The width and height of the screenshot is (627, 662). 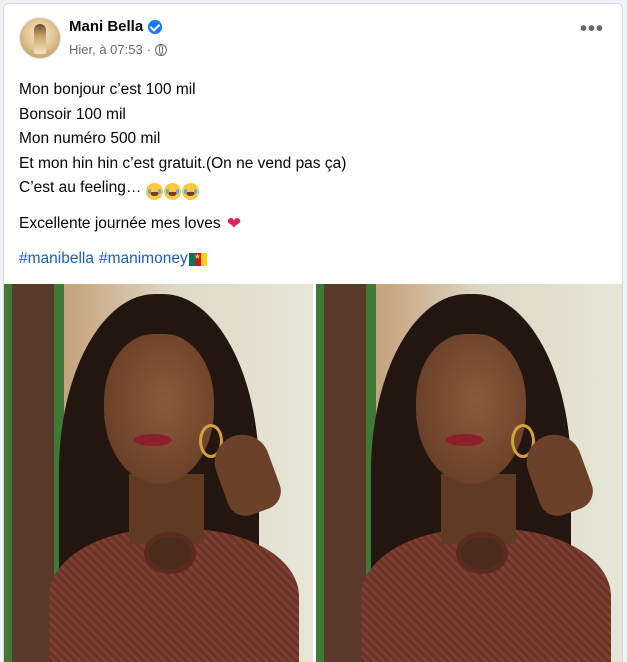 I want to click on post-greeting: Excellente journée mes loves ❤, so click(x=130, y=224).